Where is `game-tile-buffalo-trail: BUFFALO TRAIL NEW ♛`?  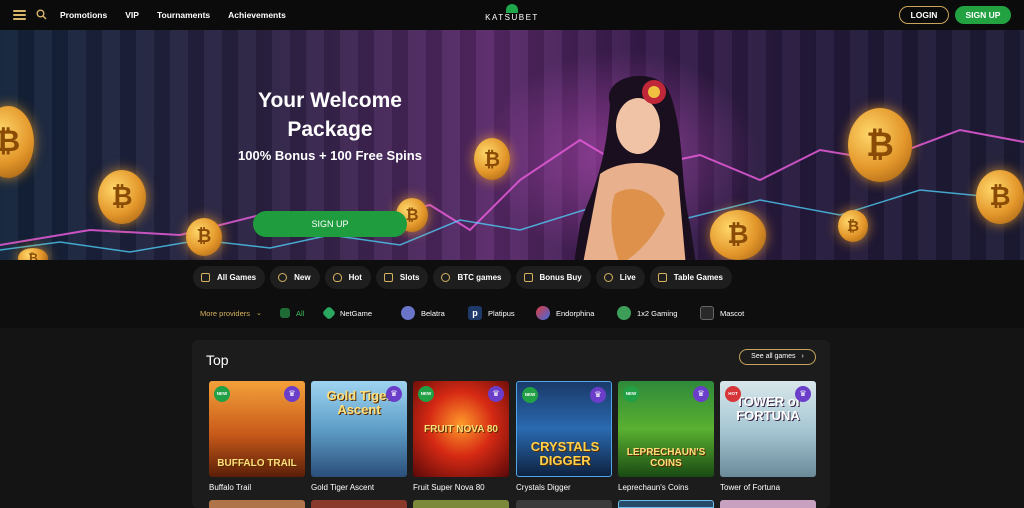 game-tile-buffalo-trail: BUFFALO TRAIL NEW ♛ is located at coordinates (257, 429).